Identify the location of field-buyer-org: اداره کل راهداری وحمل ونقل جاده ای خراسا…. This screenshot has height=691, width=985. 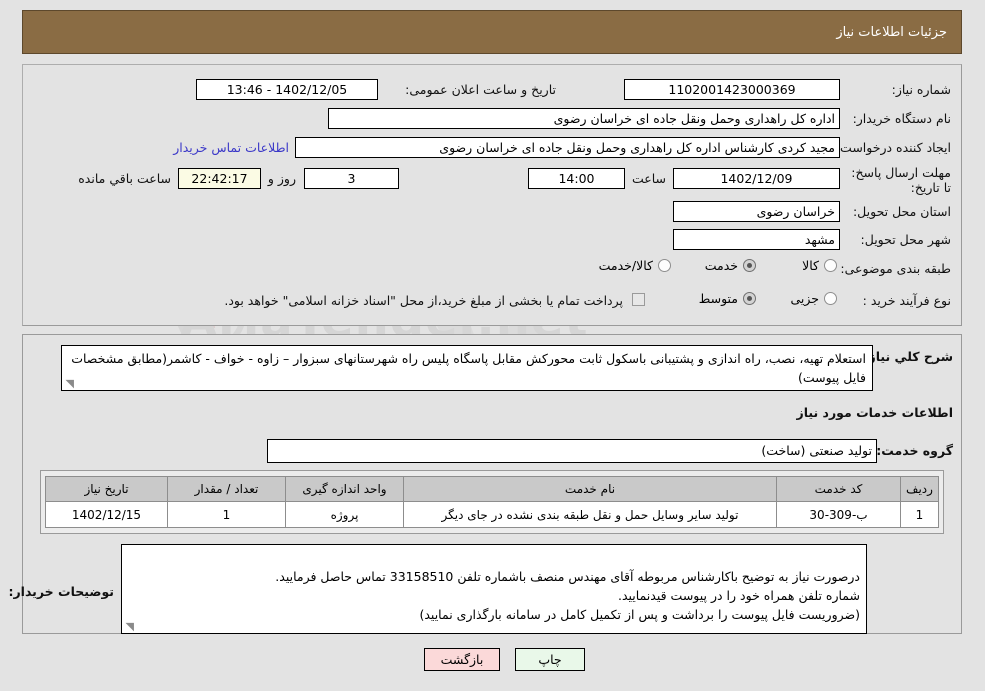
(584, 118).